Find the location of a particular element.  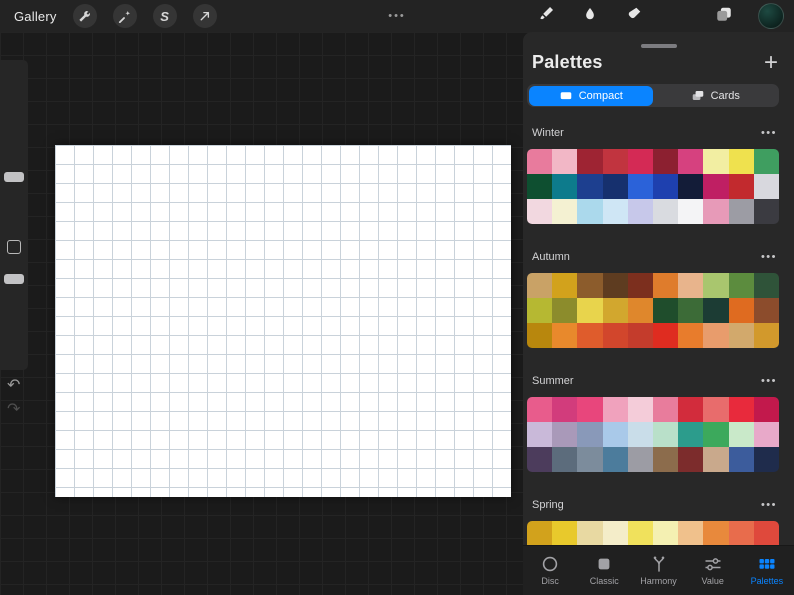

canvas-menu-dots: ••• is located at coordinates (397, 16).